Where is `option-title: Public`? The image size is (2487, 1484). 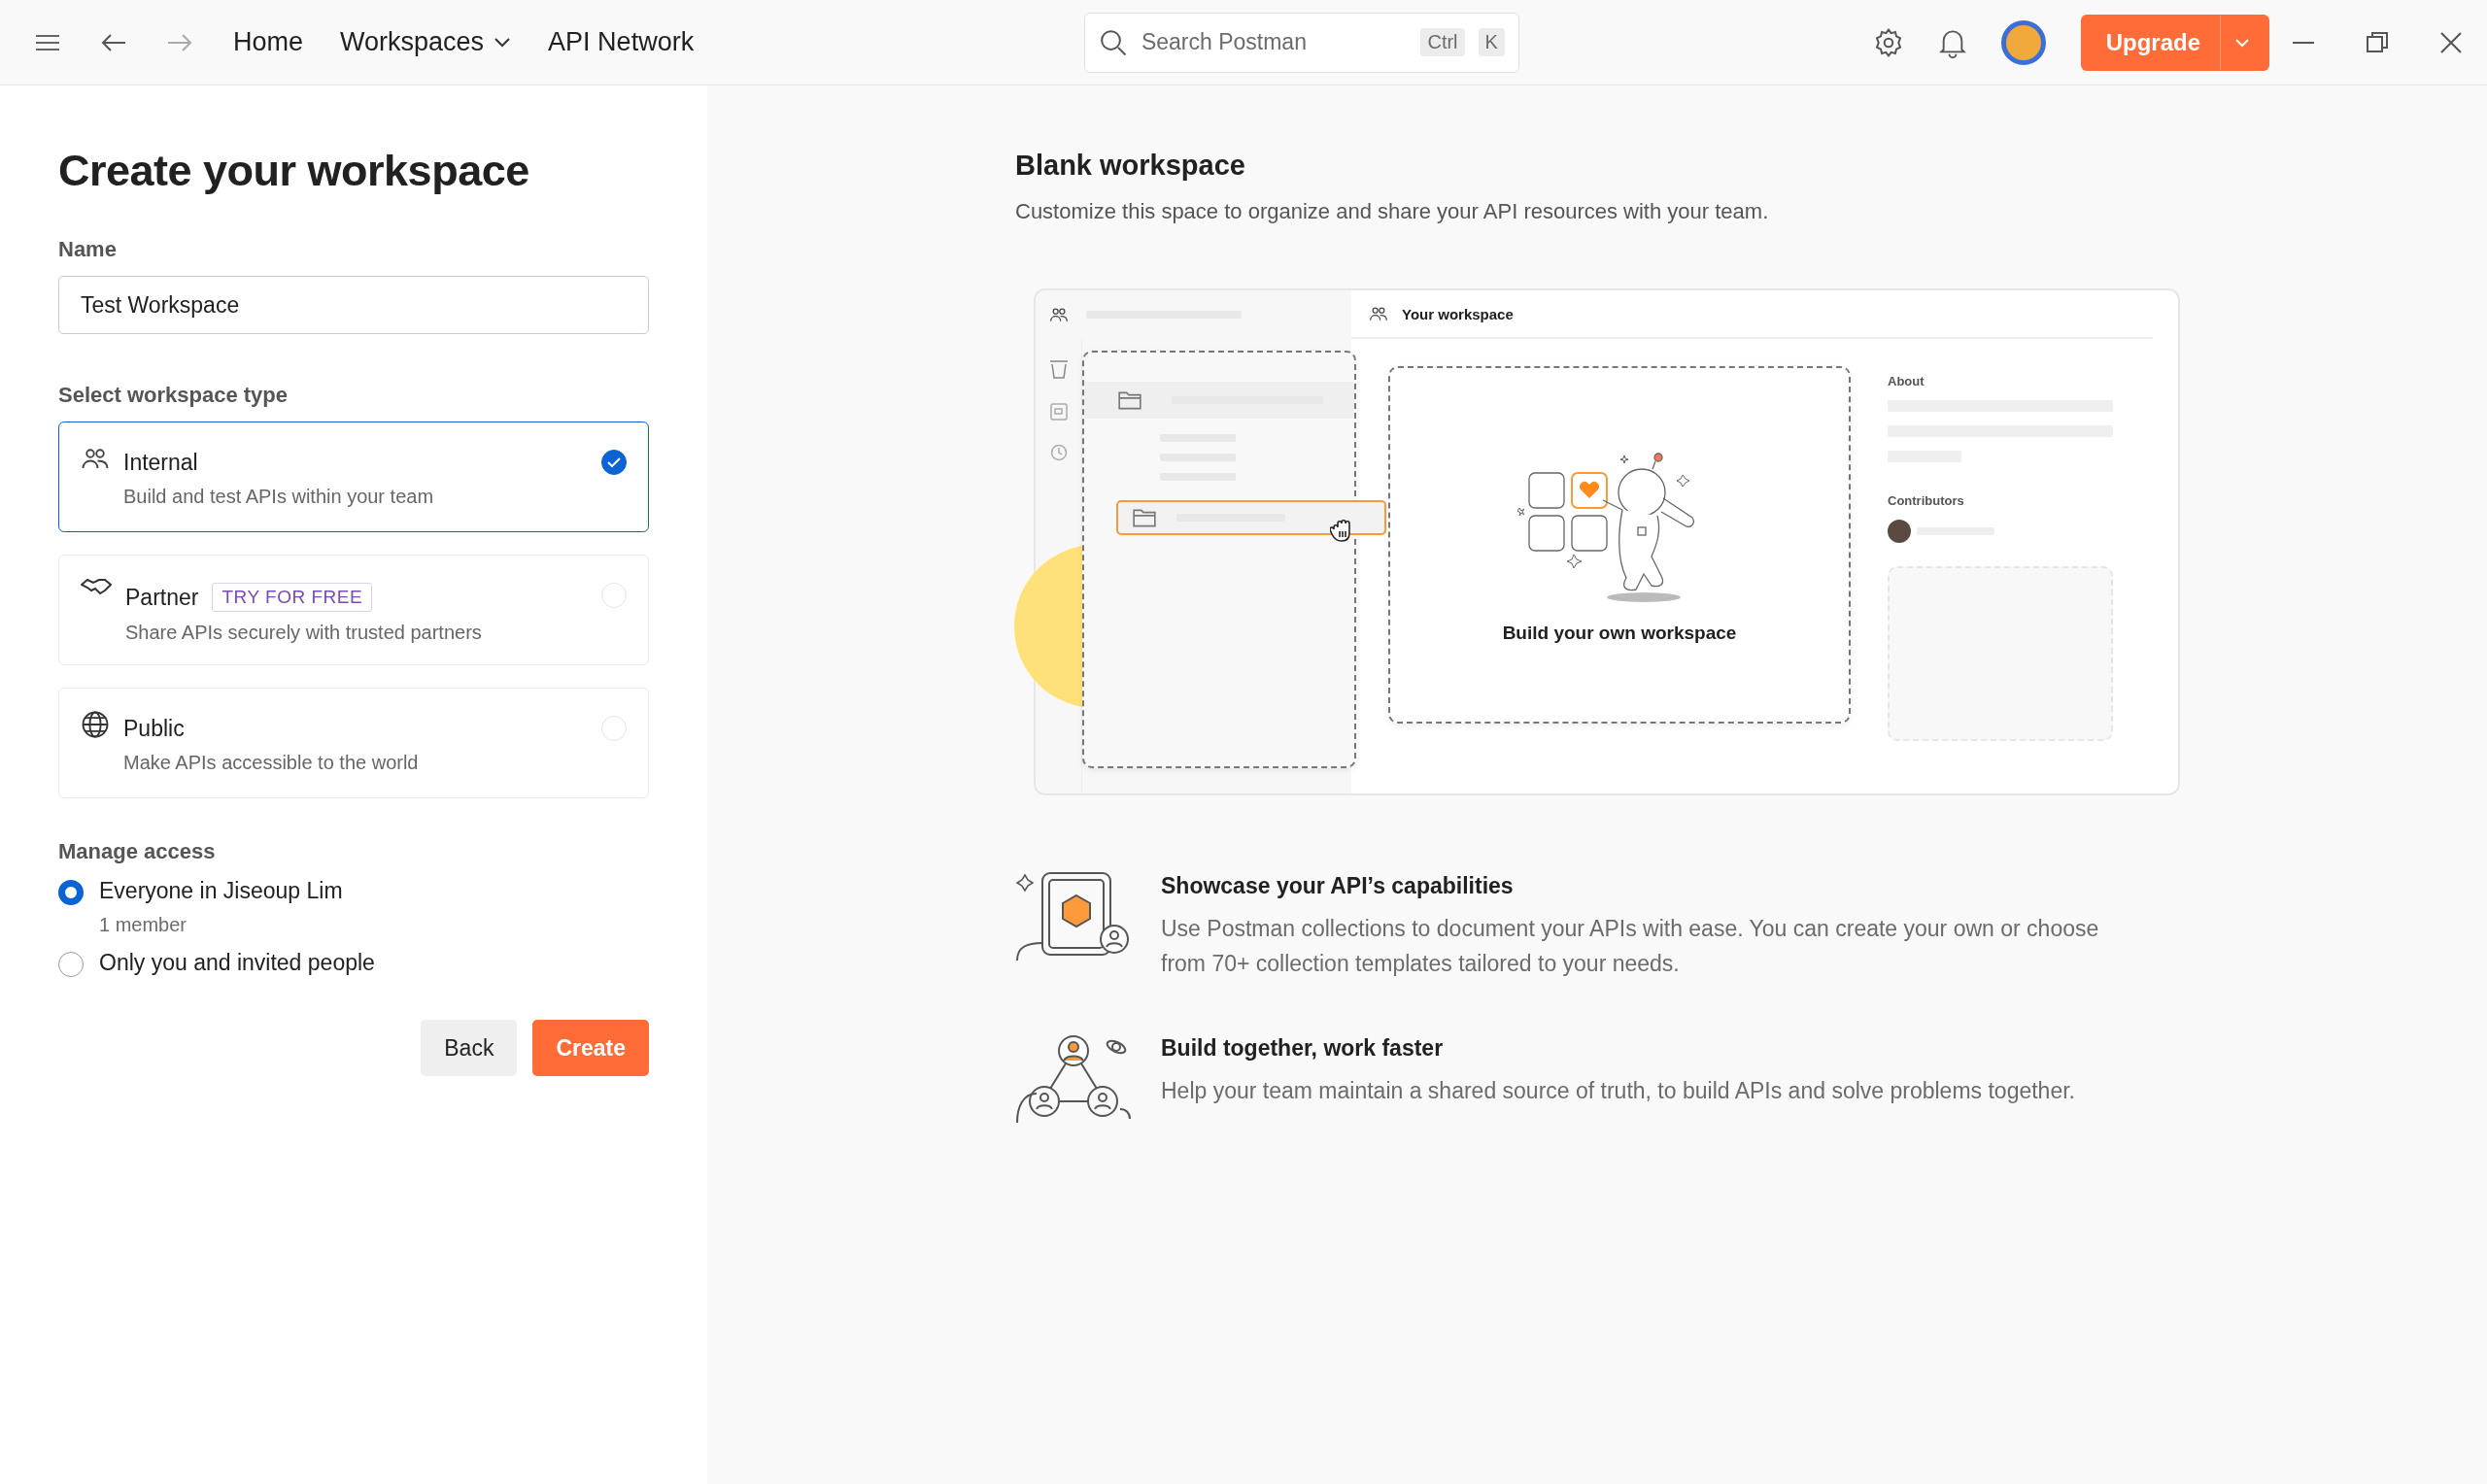
option-title: Public is located at coordinates (154, 729).